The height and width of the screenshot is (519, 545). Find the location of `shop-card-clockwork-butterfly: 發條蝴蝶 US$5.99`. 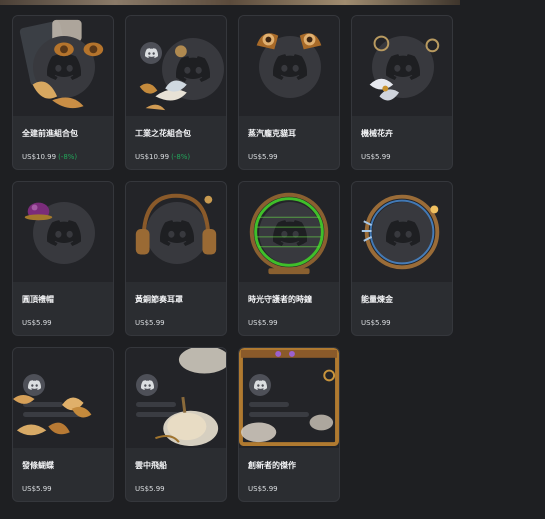

shop-card-clockwork-butterfly: 發條蝴蝶 US$5.99 is located at coordinates (63, 424).